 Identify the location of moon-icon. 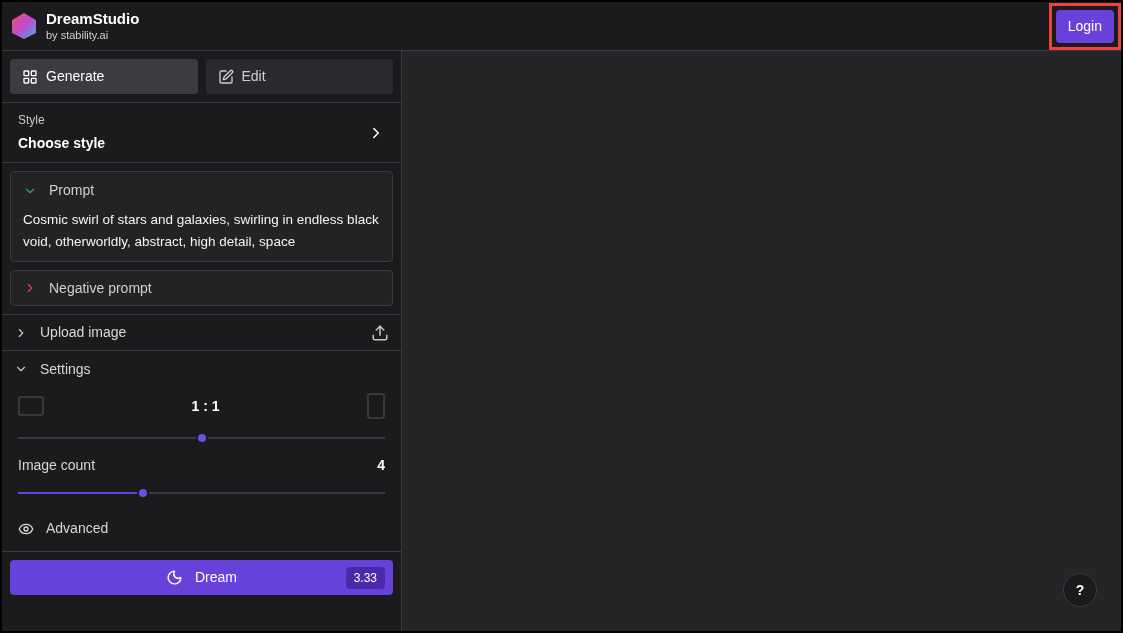
(174, 577).